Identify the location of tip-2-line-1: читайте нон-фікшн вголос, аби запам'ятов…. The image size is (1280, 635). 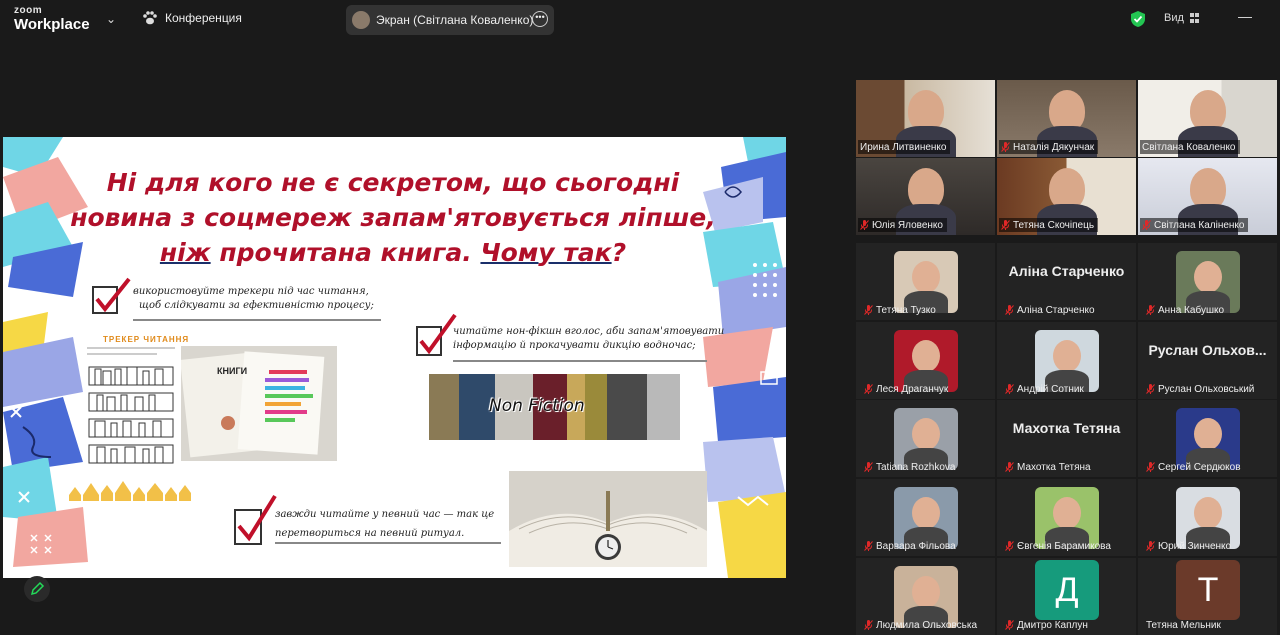
(589, 331).